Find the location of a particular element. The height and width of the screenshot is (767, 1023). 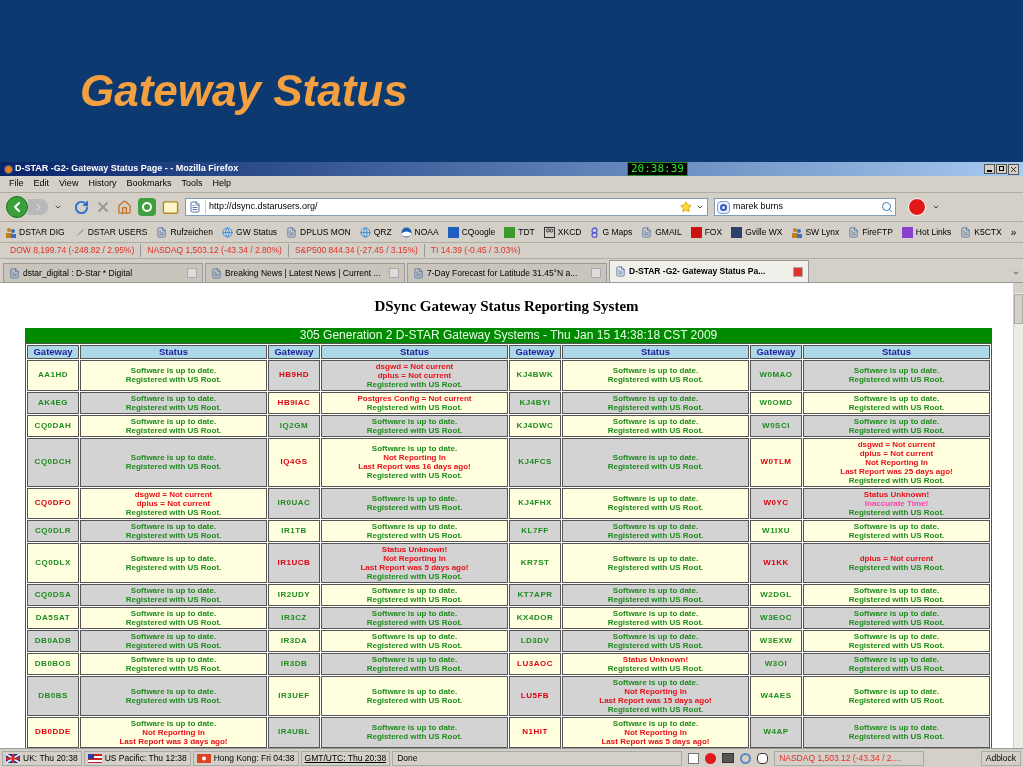

gateway-cell: W0YC is located at coordinates (776, 503).